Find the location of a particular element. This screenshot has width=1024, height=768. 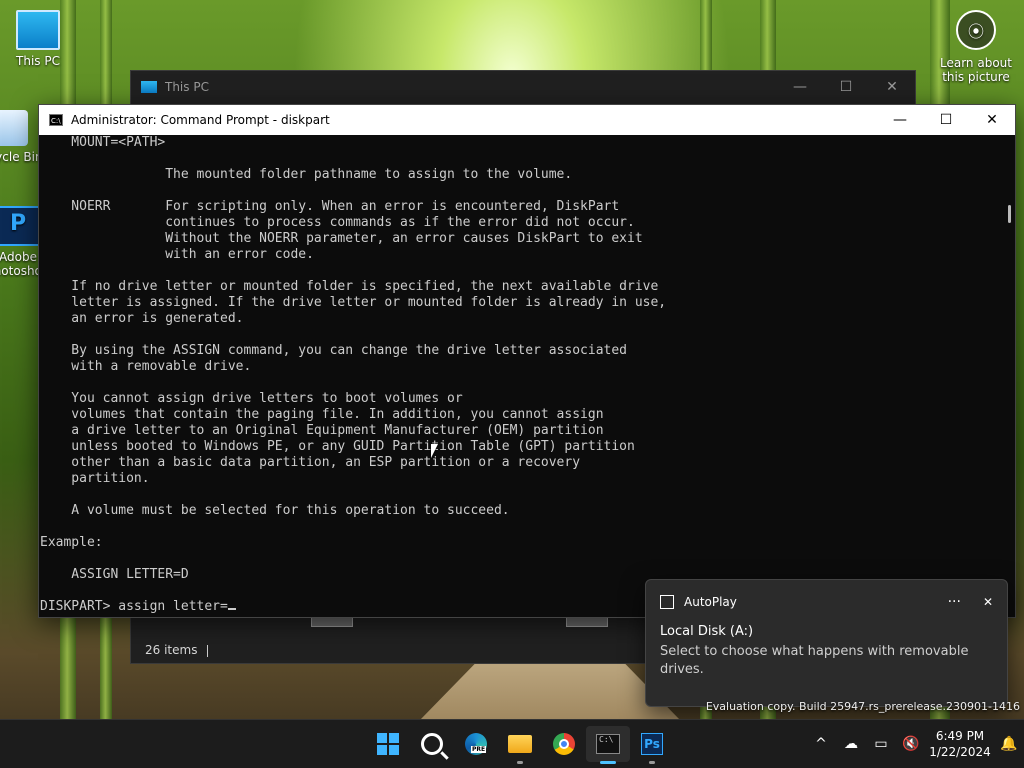

chrome-icon is located at coordinates (564, 744).